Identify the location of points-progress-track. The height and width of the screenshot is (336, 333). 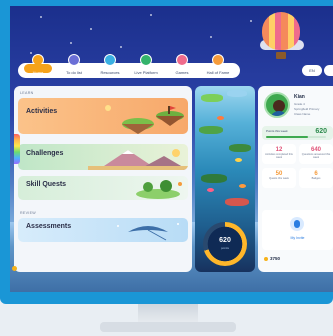
(296, 137).